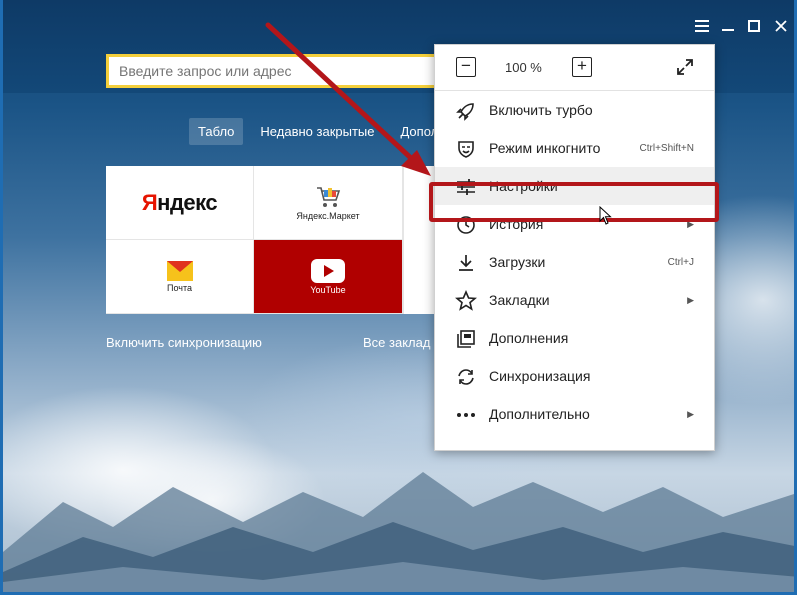 The width and height of the screenshot is (797, 595). I want to click on zoom-row: − 100 % +, so click(574, 68).